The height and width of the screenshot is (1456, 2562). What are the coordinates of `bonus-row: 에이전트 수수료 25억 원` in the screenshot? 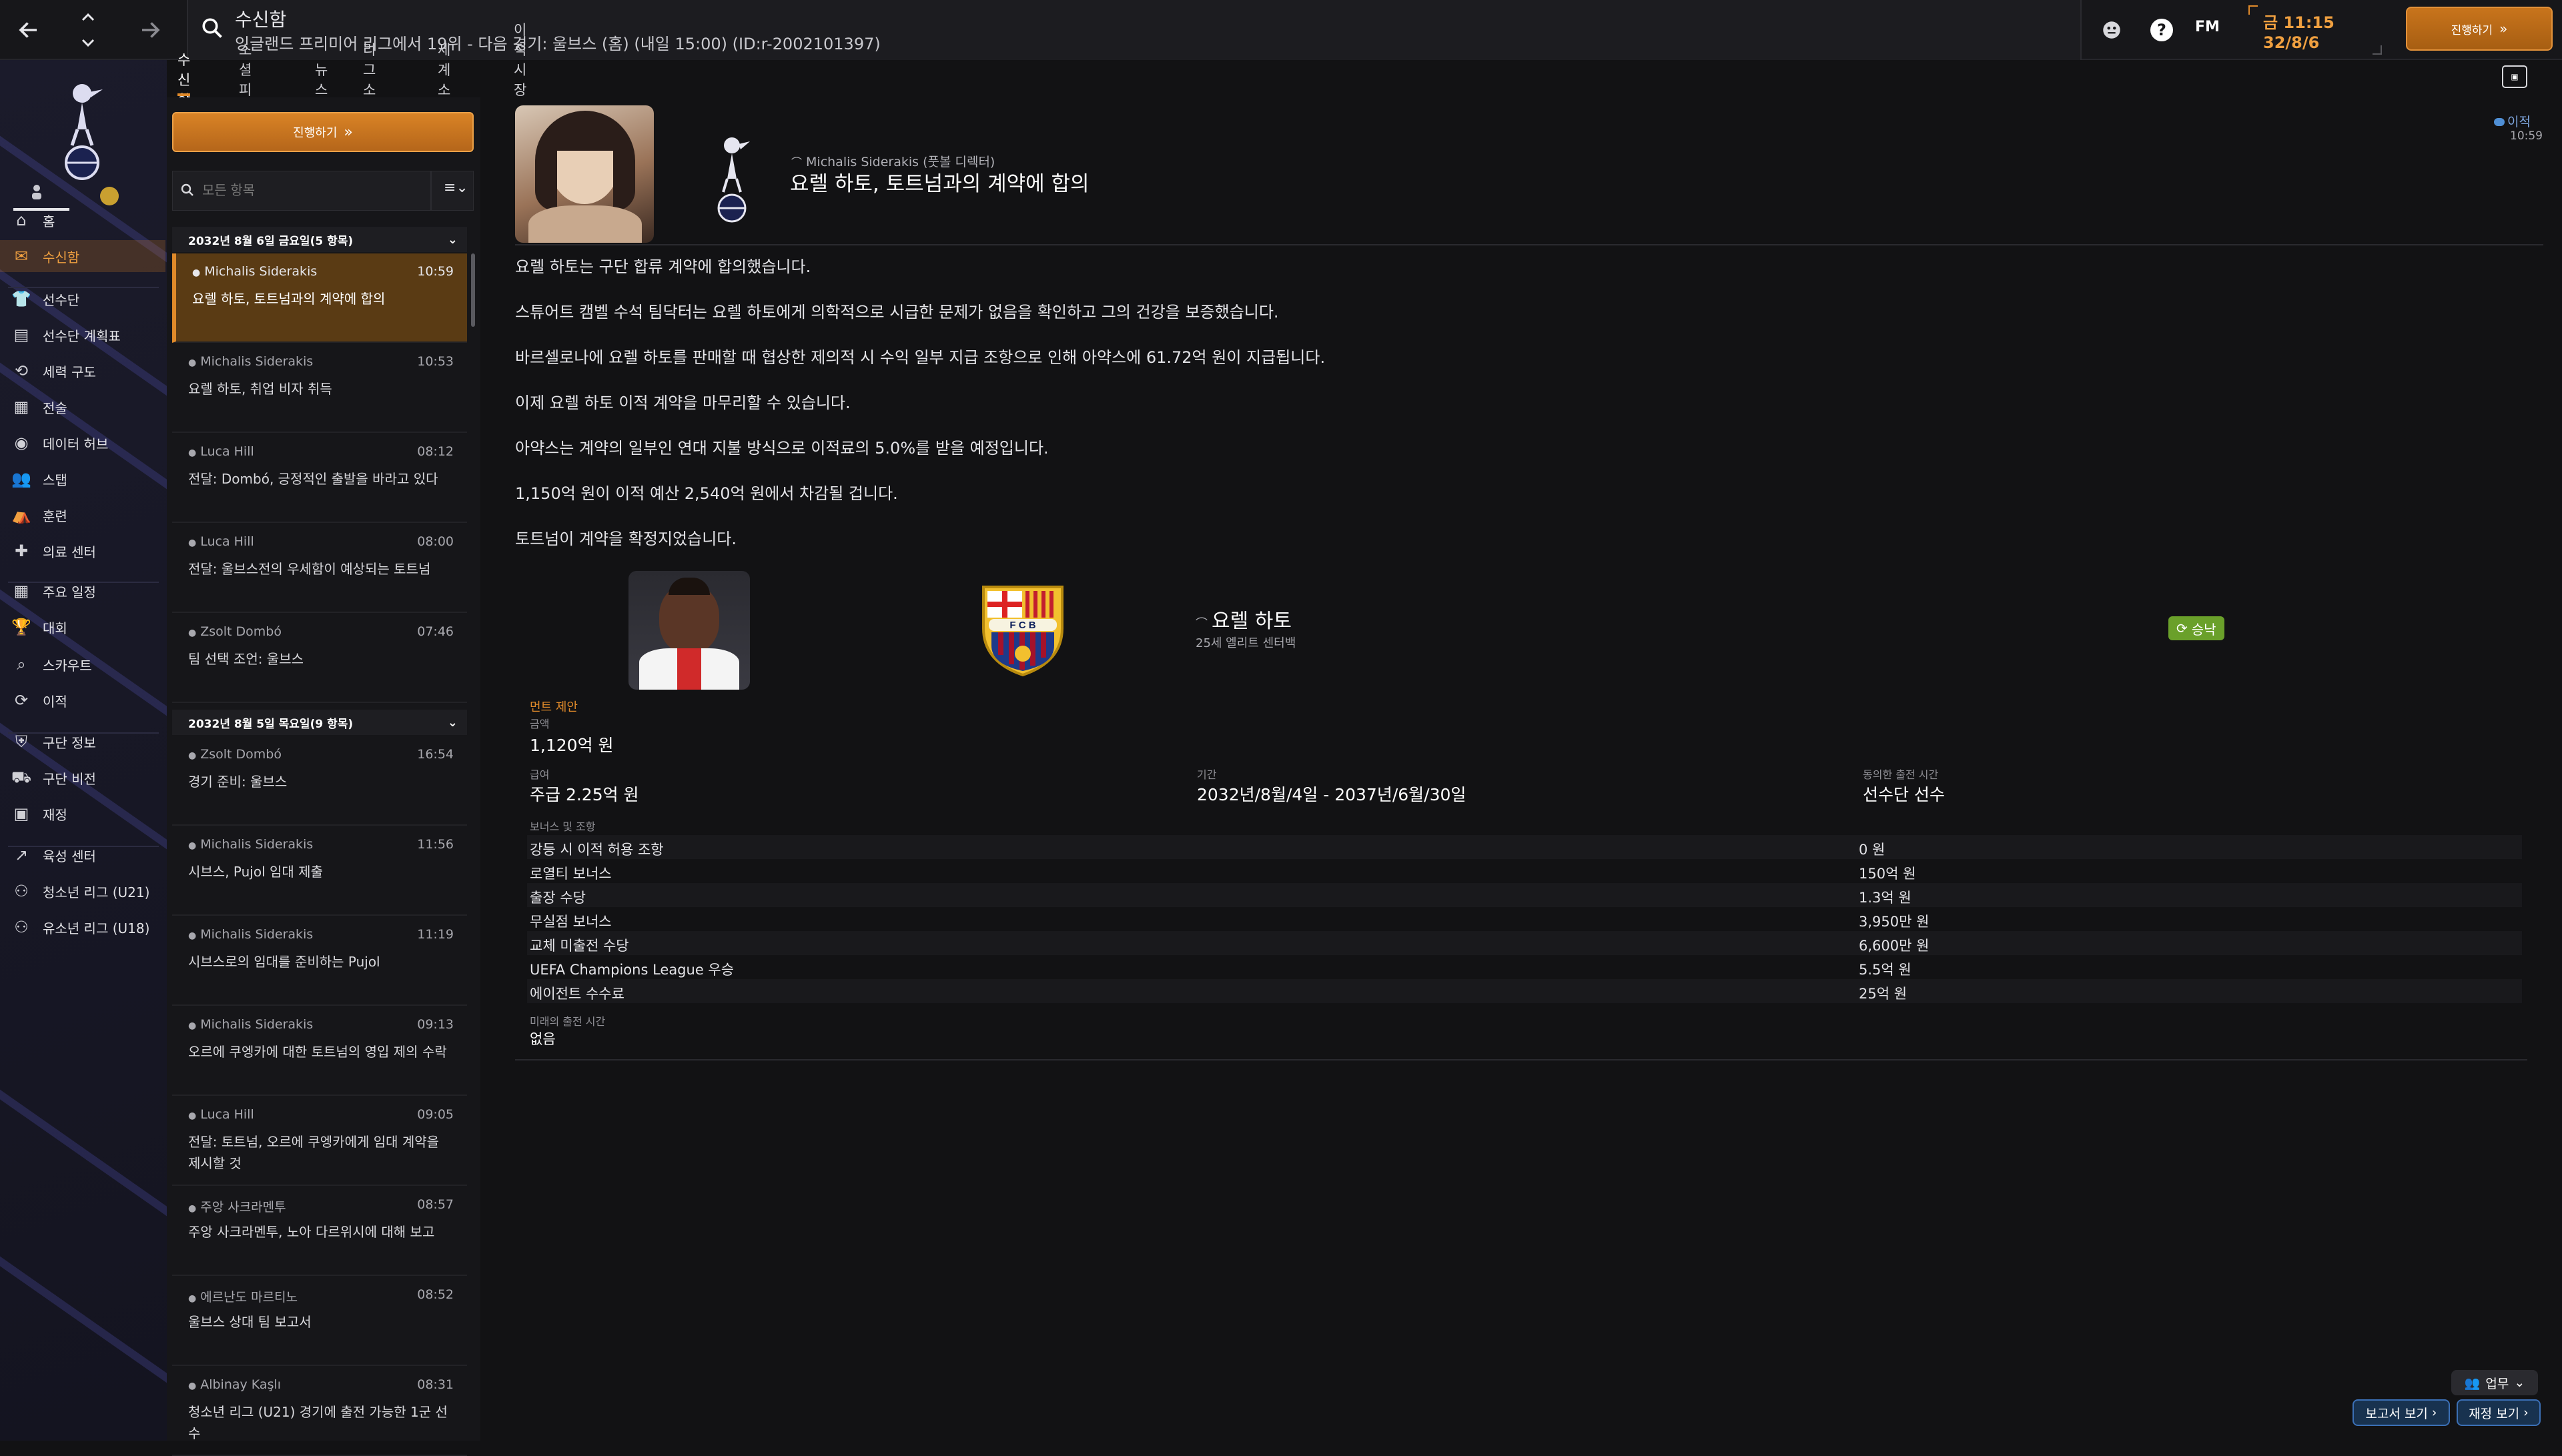 It's located at (1525, 991).